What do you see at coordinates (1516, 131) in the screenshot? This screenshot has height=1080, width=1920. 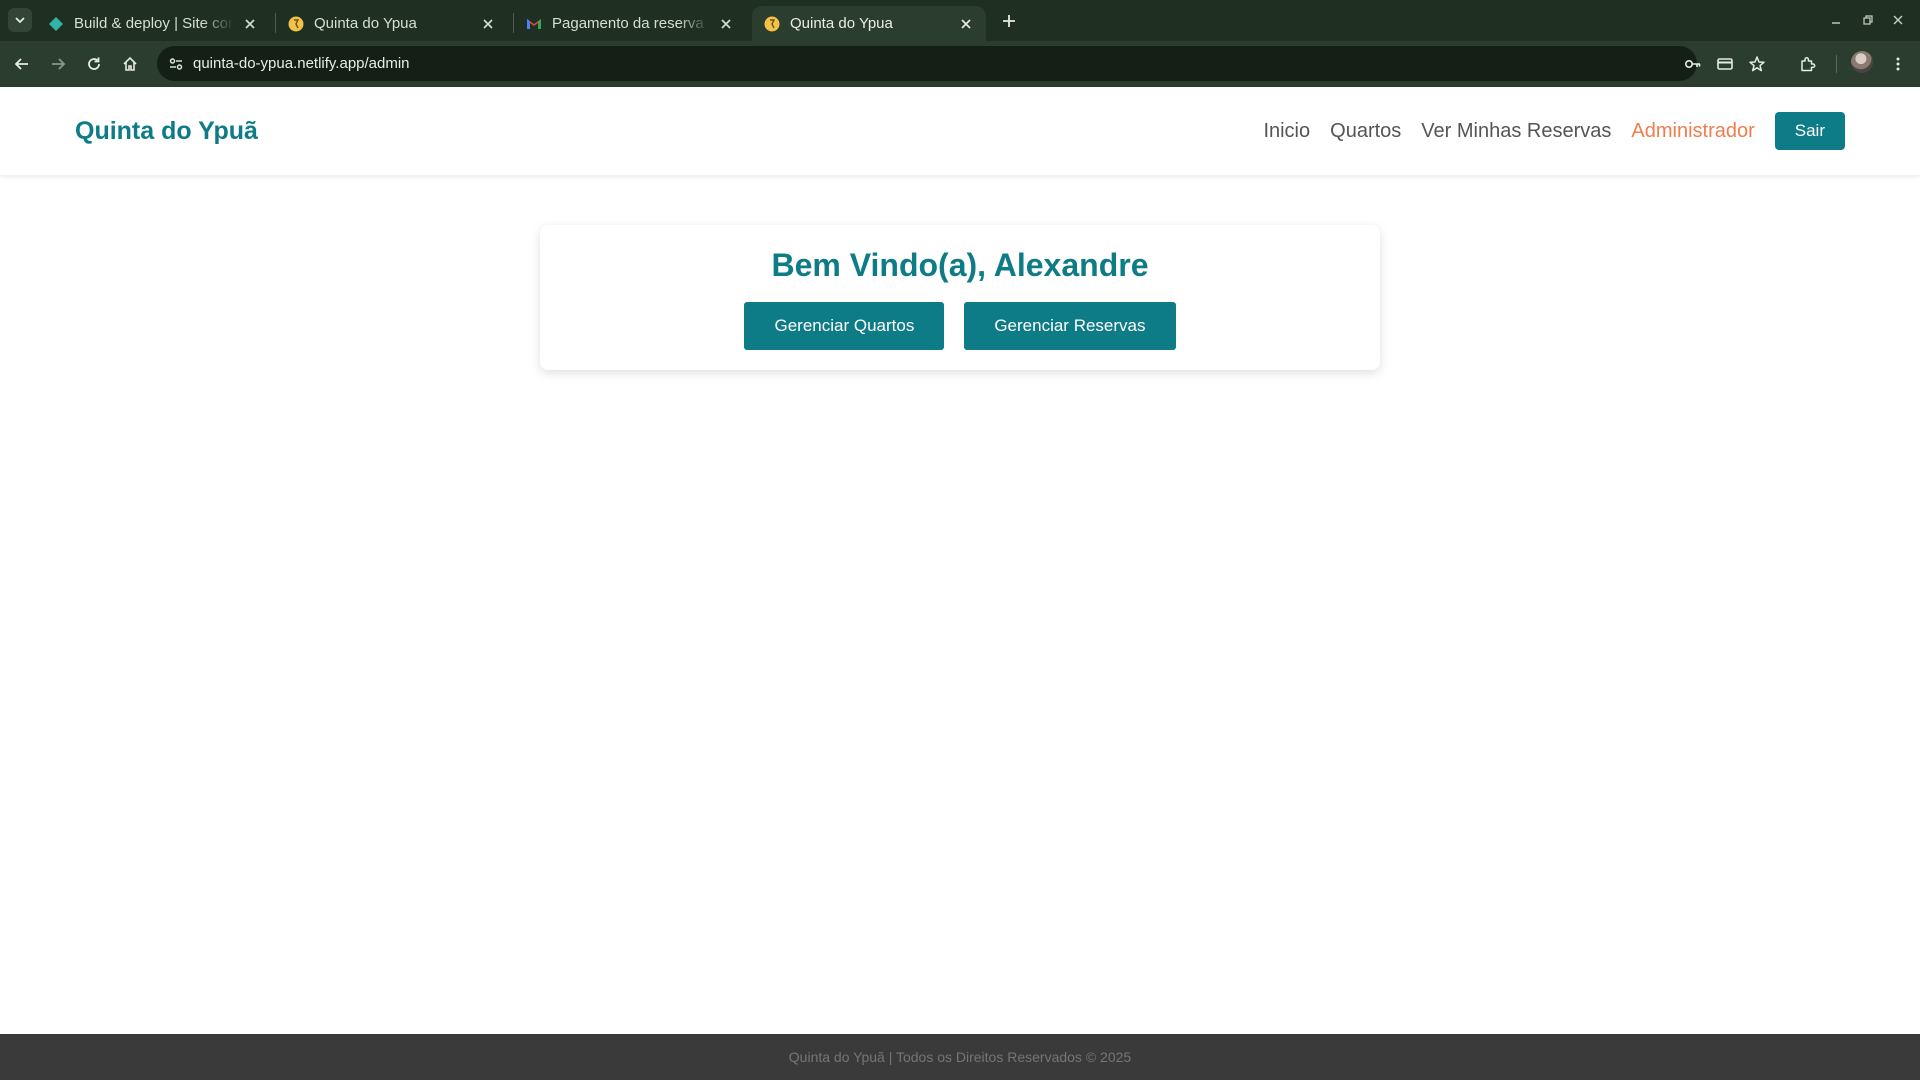 I see `nav-link-minhas-reservas: Ver Minhas Reservas` at bounding box center [1516, 131].